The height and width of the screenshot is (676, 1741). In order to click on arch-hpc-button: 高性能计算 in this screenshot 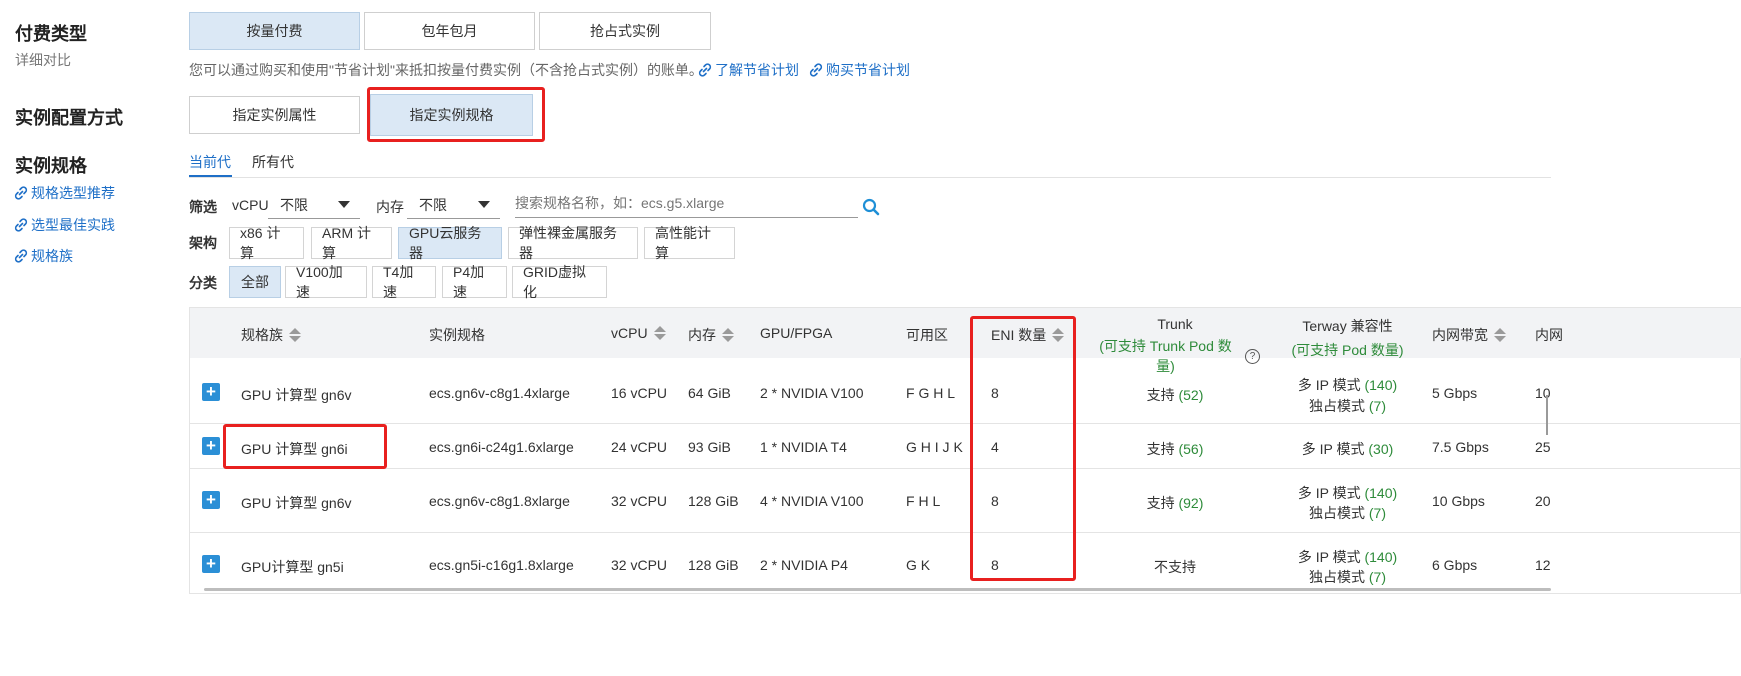, I will do `click(689, 243)`.